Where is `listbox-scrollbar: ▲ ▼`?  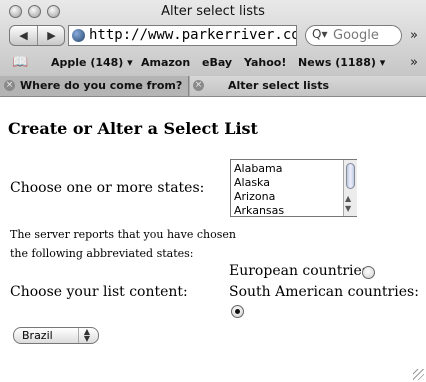 listbox-scrollbar: ▲ ▼ is located at coordinates (350, 188).